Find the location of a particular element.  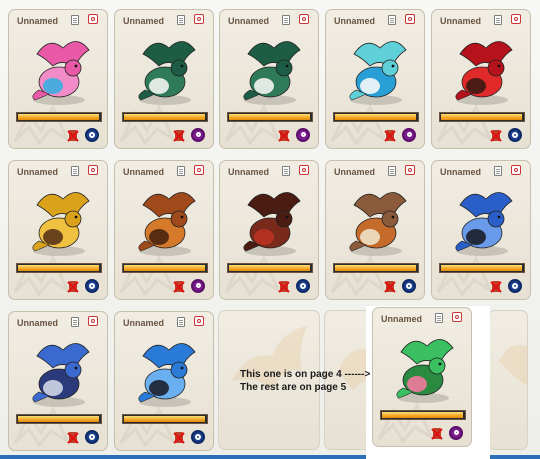

page-note-line-1: This one is on page 4 ------> is located at coordinates (305, 374).